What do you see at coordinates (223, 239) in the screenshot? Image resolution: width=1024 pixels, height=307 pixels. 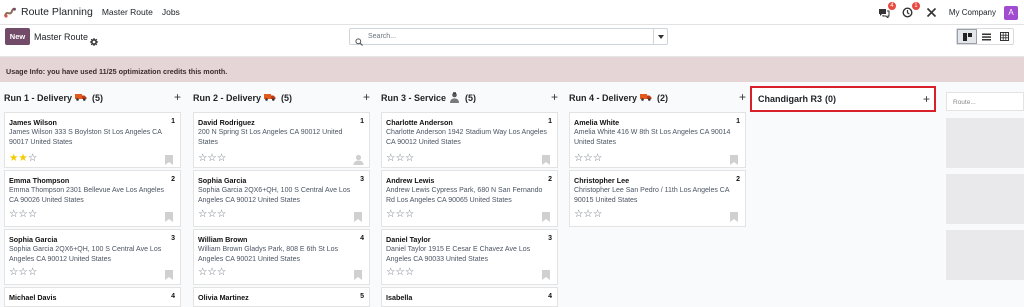 I see `card-name: William Brown` at bounding box center [223, 239].